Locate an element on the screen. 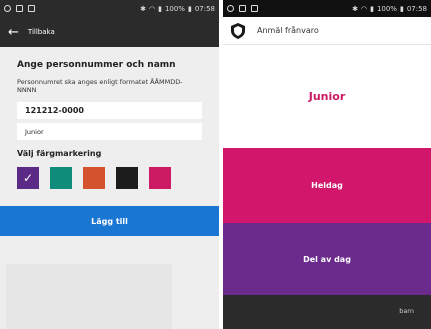 This screenshot has width=431, height=329. part-of-day-tile: Del av dag is located at coordinates (327, 259).